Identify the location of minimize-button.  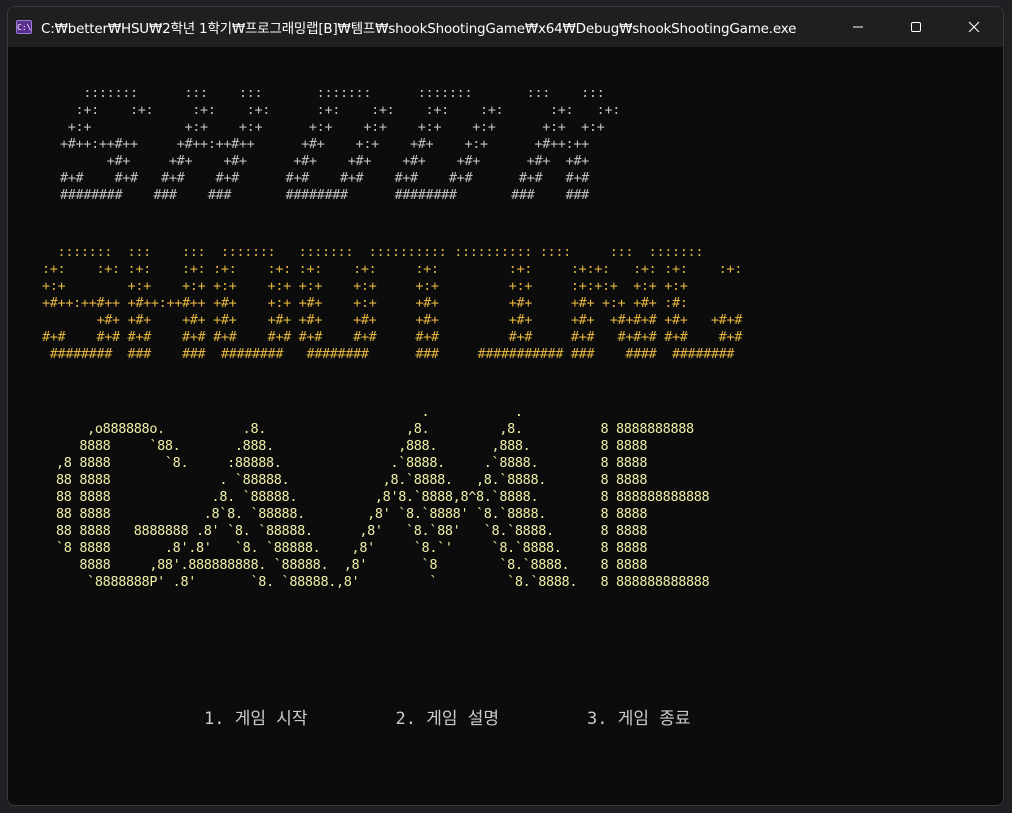
(858, 27).